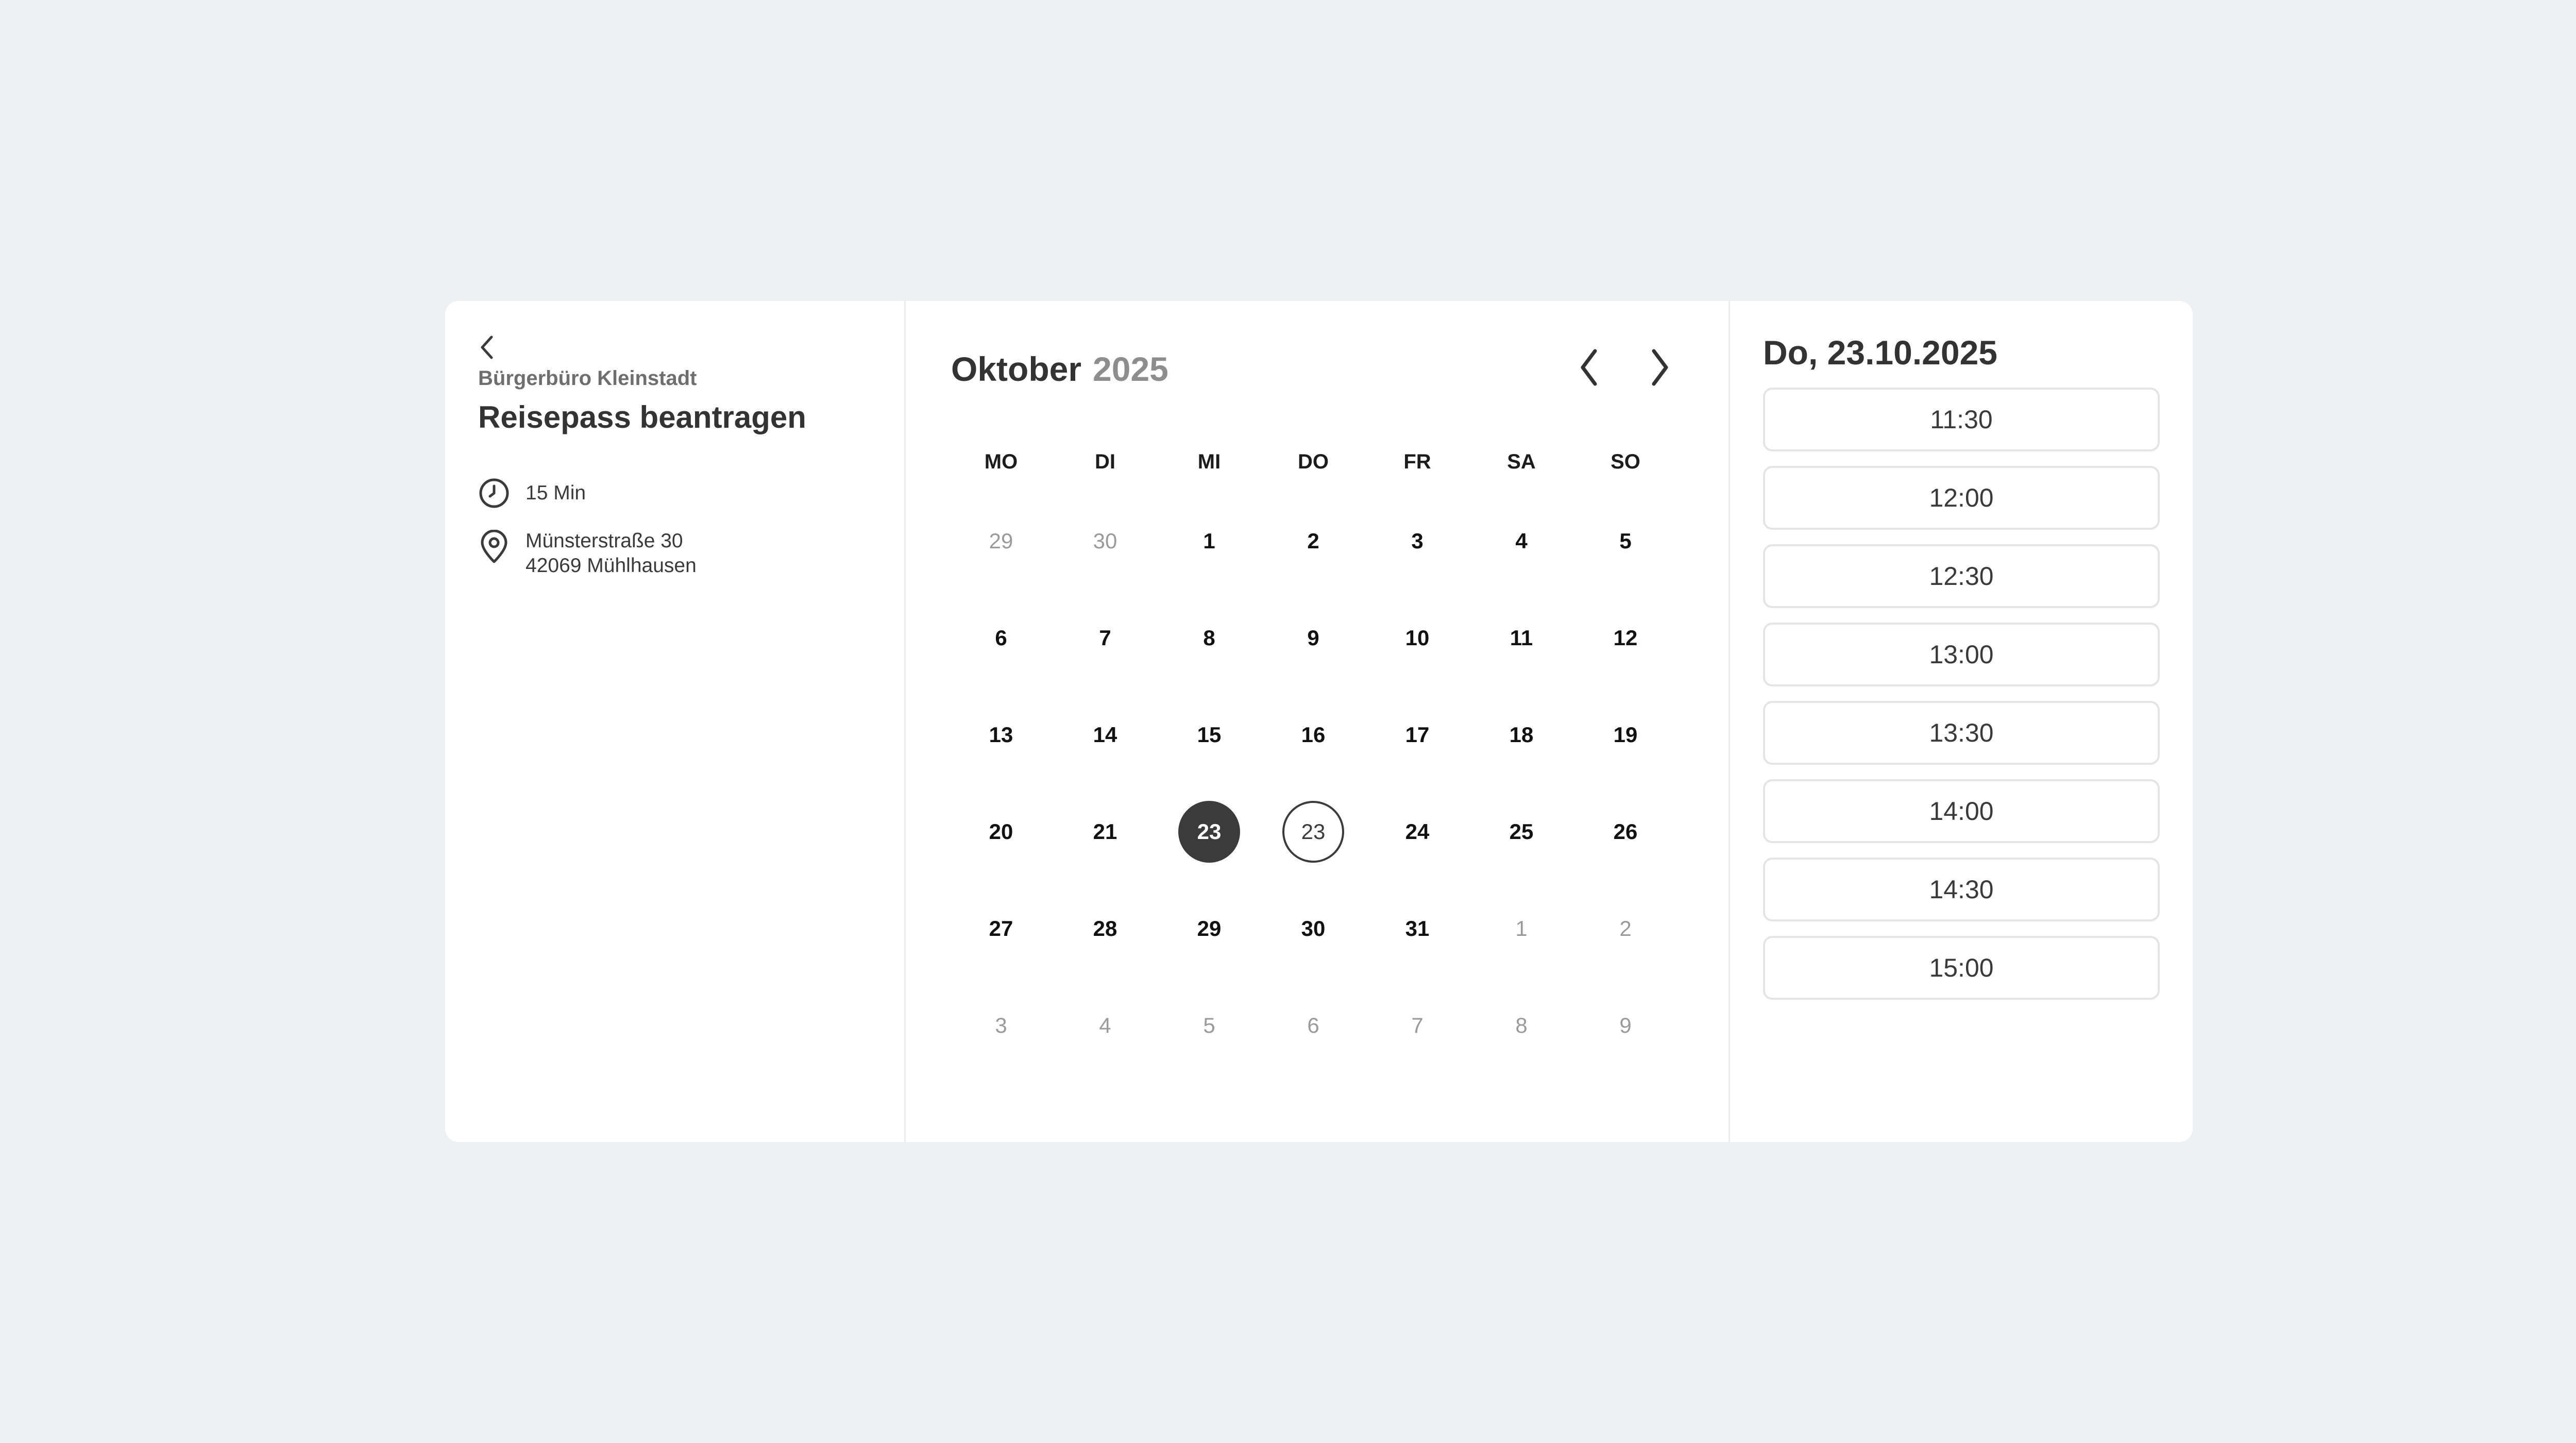 The height and width of the screenshot is (1443, 2576). I want to click on prev-month-button, so click(1589, 367).